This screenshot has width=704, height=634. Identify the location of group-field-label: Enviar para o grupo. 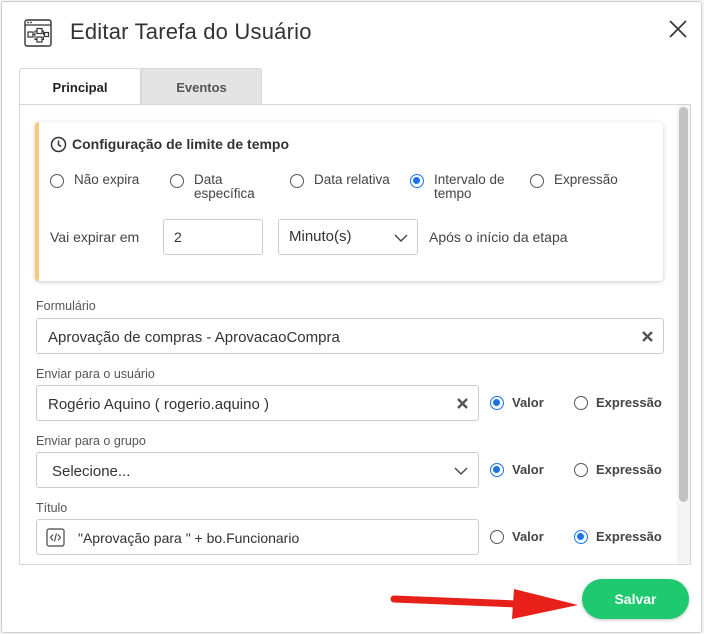
(91, 441).